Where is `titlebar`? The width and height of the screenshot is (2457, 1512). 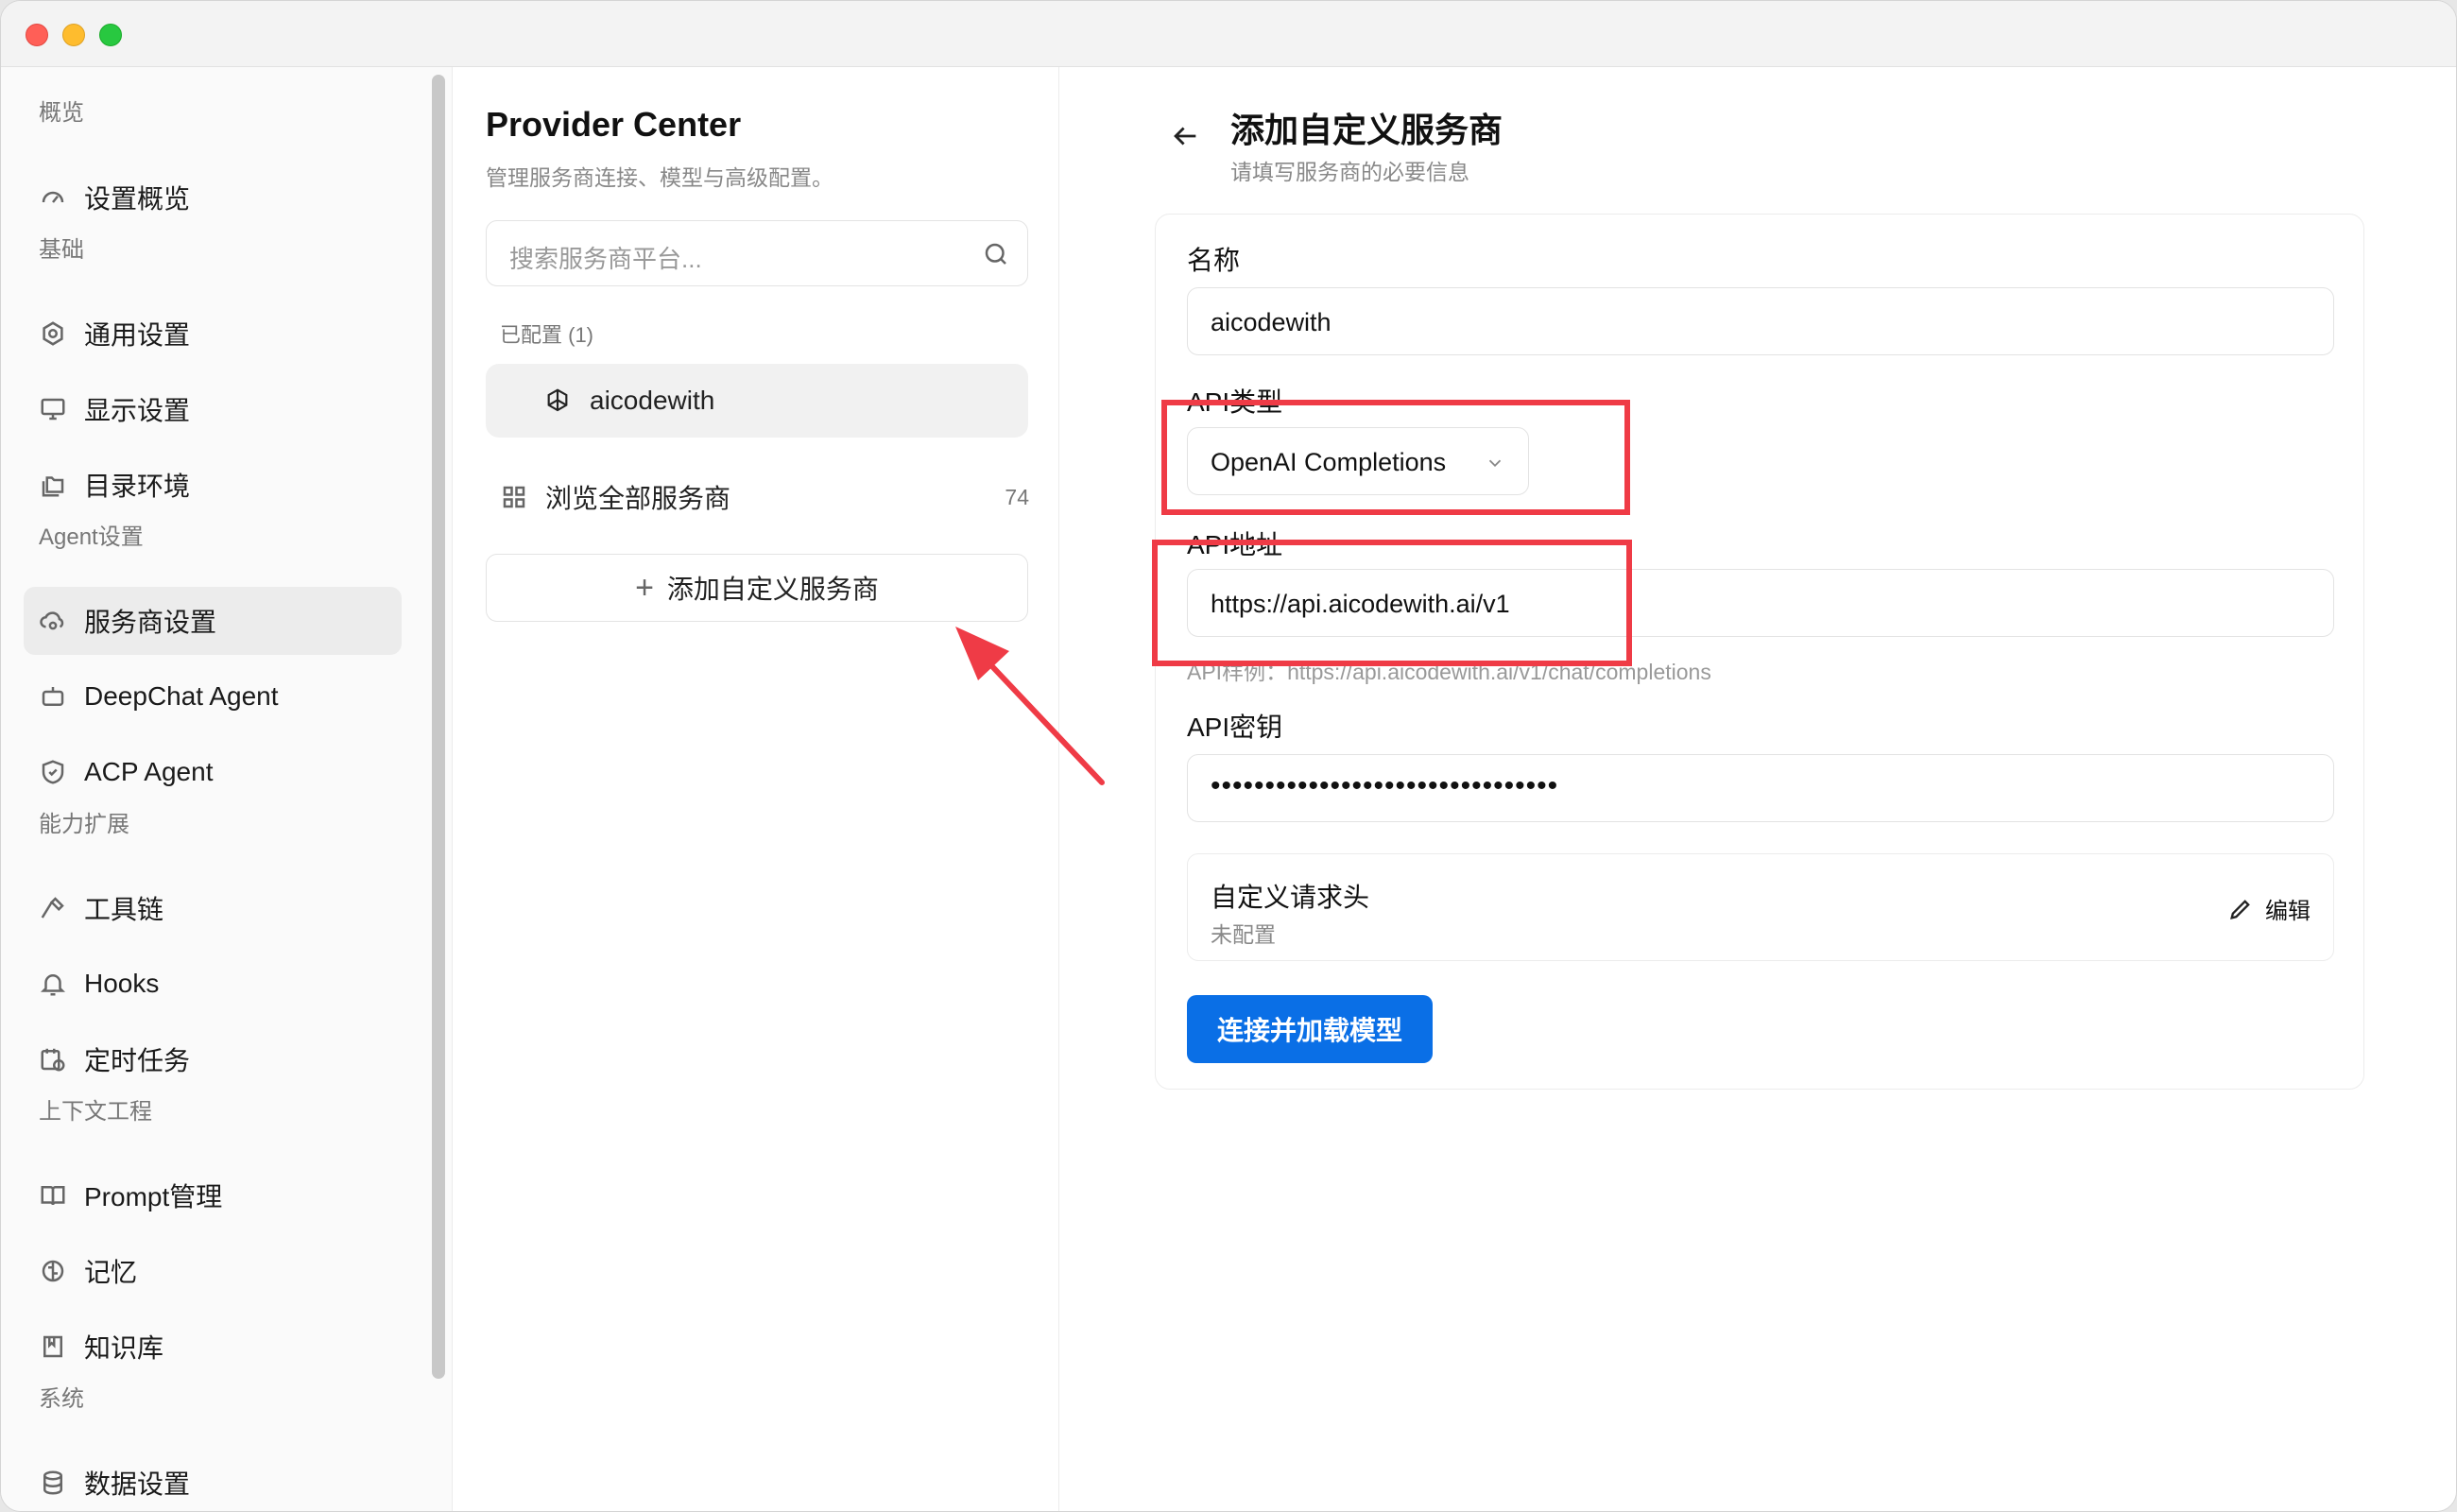
titlebar is located at coordinates (1228, 34).